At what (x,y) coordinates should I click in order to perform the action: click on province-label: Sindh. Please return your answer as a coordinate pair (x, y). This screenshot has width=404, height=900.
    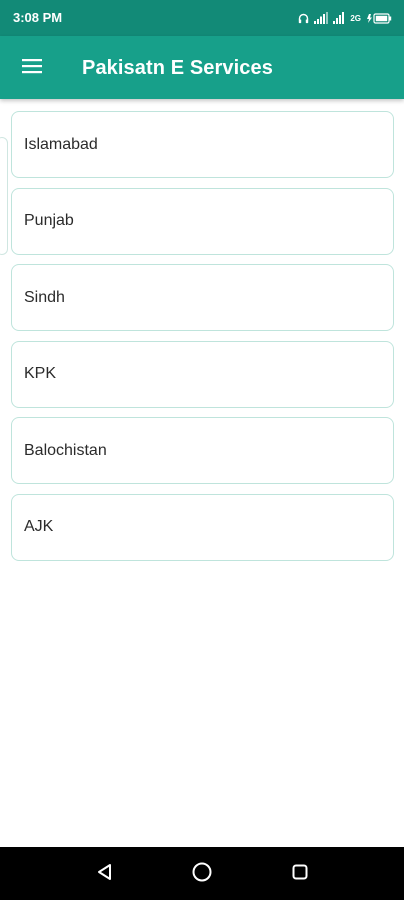
    Looking at the image, I should click on (44, 297).